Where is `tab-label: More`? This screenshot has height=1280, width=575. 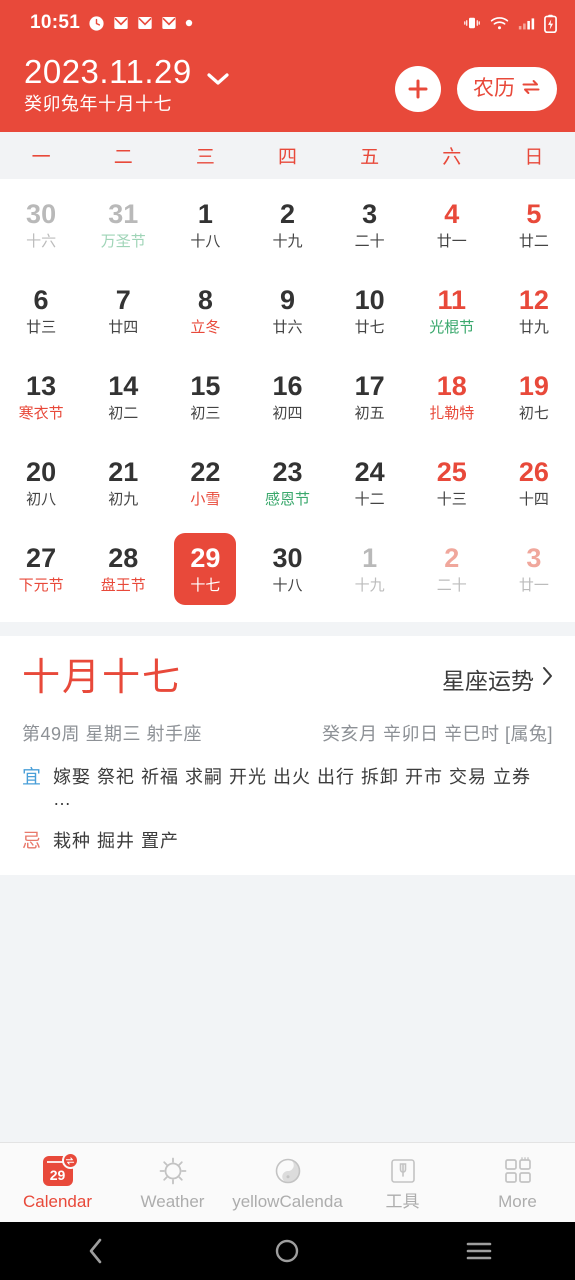 tab-label: More is located at coordinates (517, 1201).